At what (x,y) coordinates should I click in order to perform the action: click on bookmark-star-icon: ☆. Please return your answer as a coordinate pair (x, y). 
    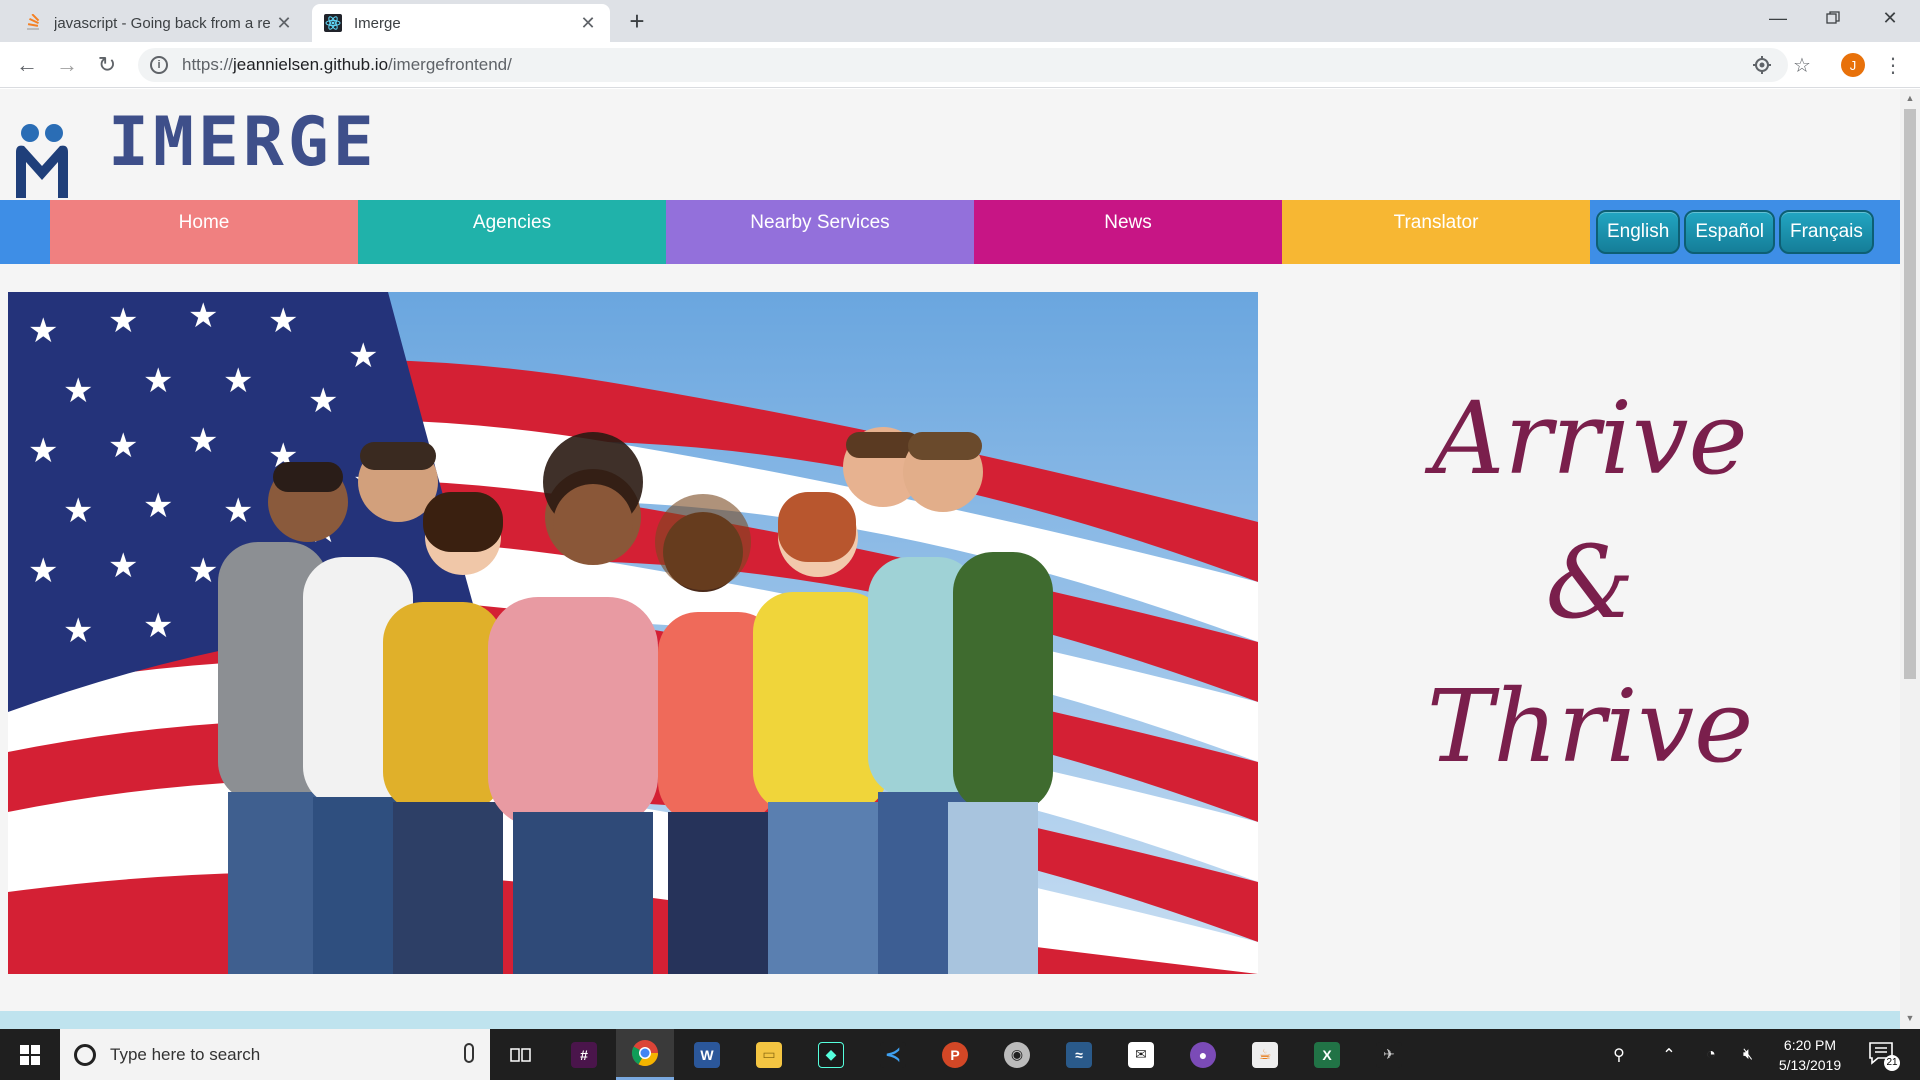
    Looking at the image, I should click on (1802, 65).